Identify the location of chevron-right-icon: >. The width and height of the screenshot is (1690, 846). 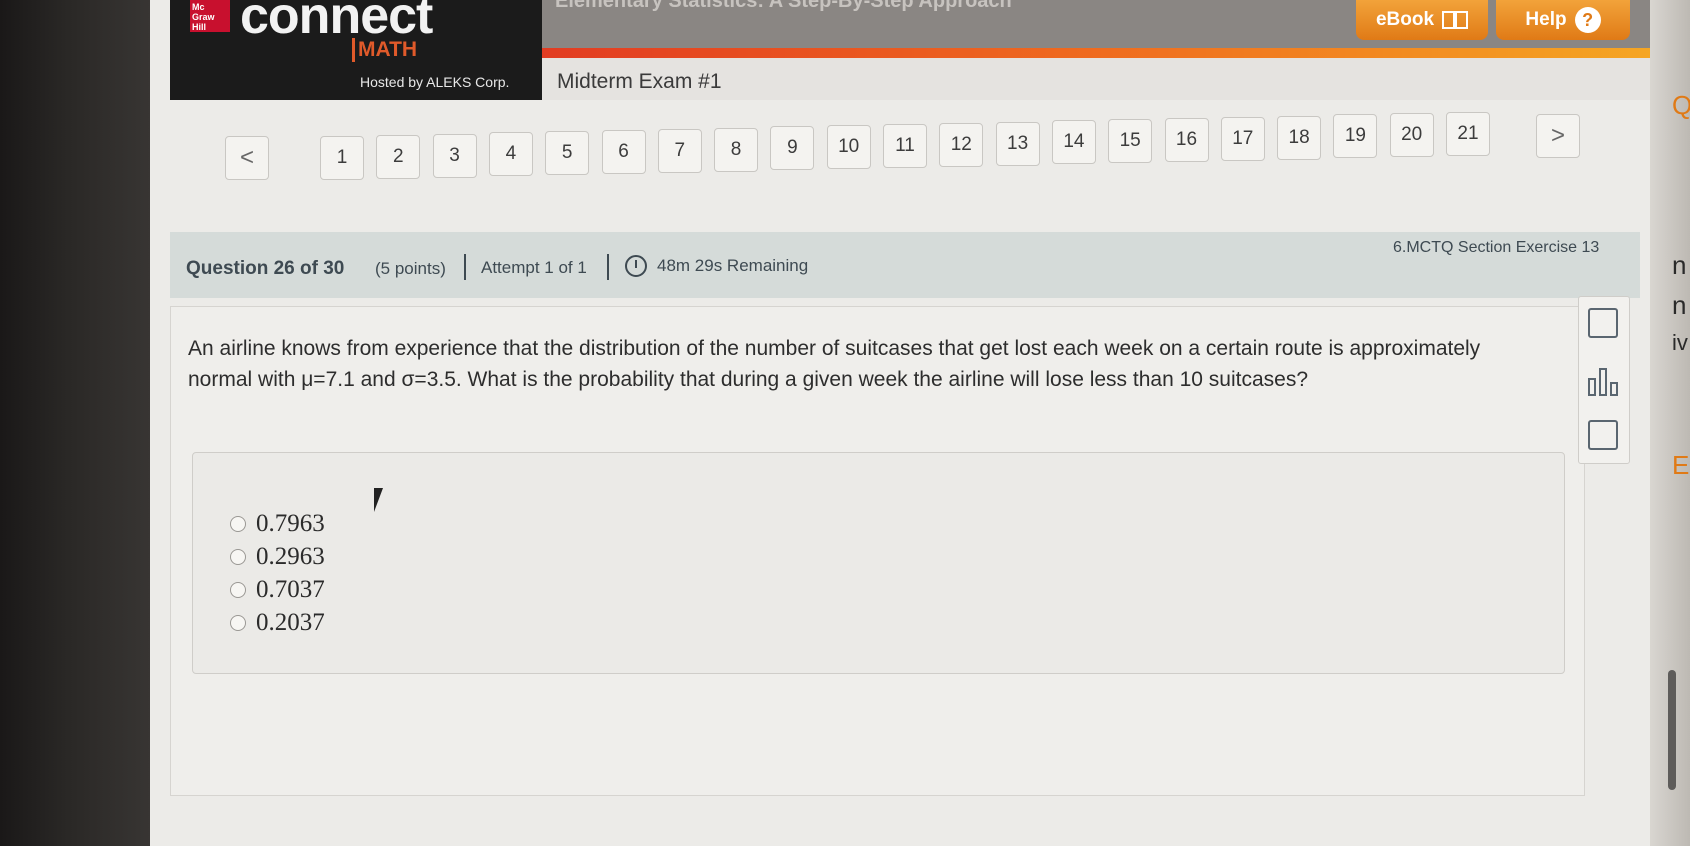
(1557, 135).